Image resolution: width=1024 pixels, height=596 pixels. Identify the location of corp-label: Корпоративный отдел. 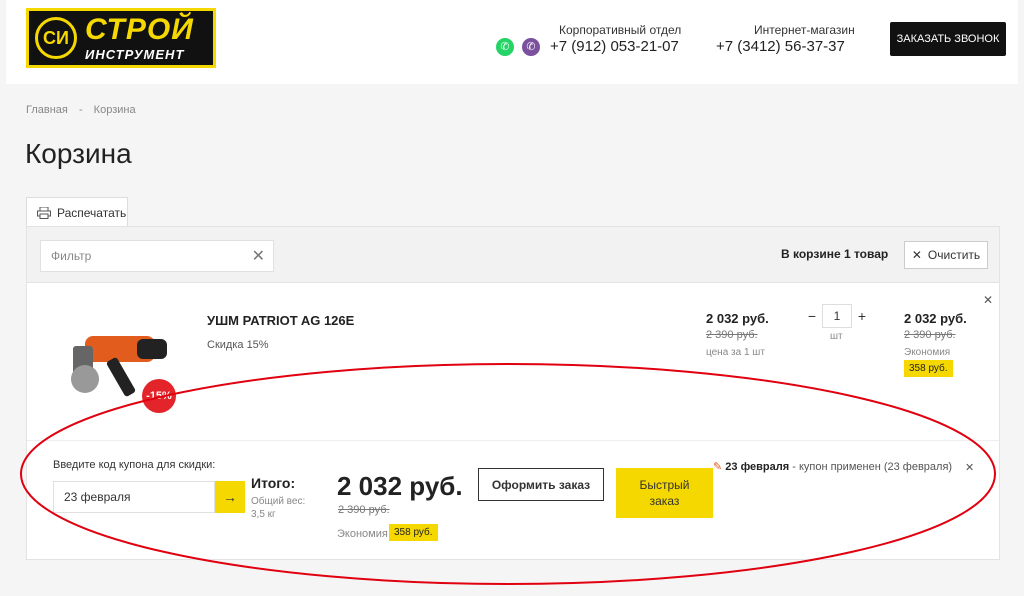
(620, 30).